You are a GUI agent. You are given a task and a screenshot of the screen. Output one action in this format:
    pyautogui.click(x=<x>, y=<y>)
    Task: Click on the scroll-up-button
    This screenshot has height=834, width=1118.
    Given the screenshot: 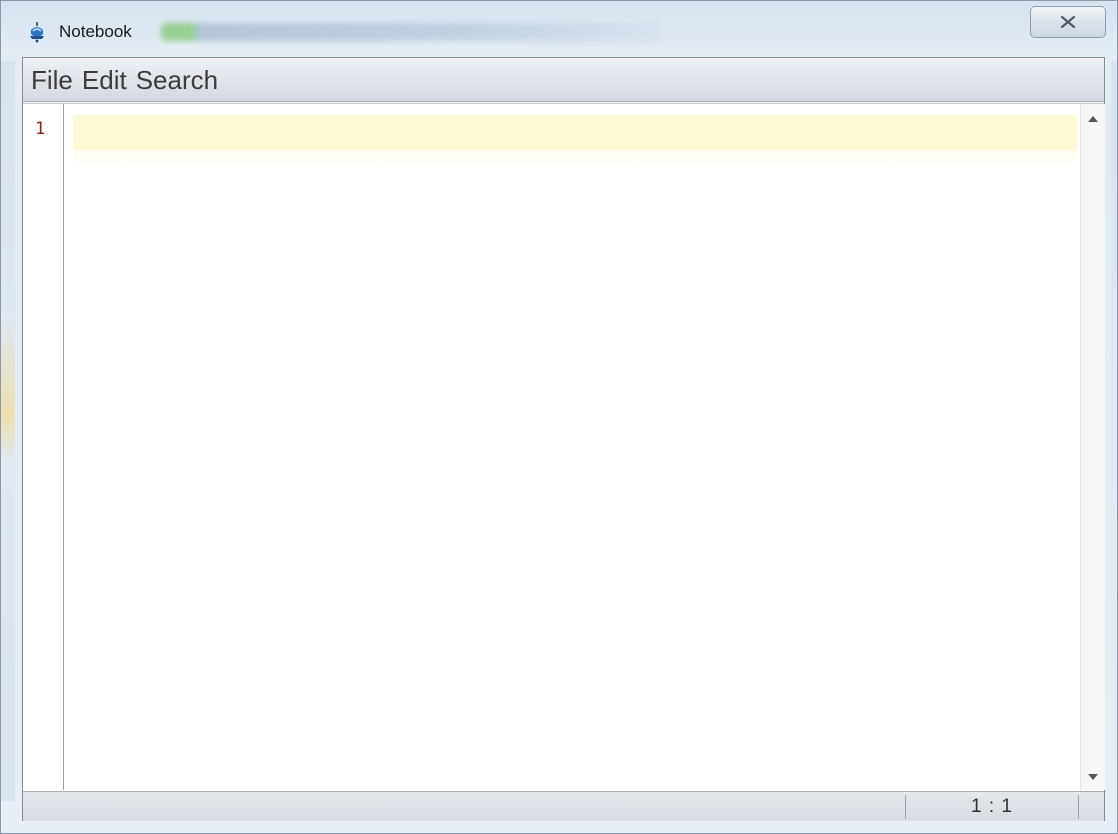 What is the action you would take?
    pyautogui.click(x=1093, y=118)
    